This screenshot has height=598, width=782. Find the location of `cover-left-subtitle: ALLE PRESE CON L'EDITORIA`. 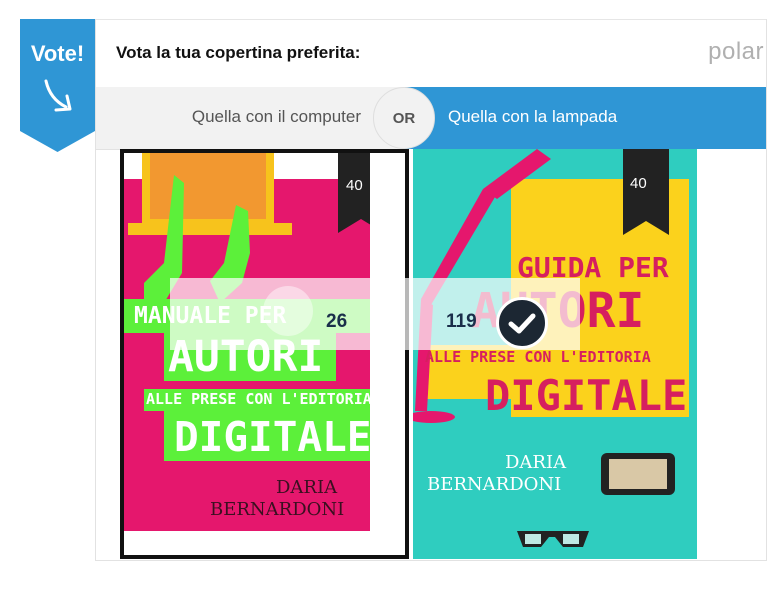

cover-left-subtitle: ALLE PRESE CON L'EDITORIA is located at coordinates (259, 399).